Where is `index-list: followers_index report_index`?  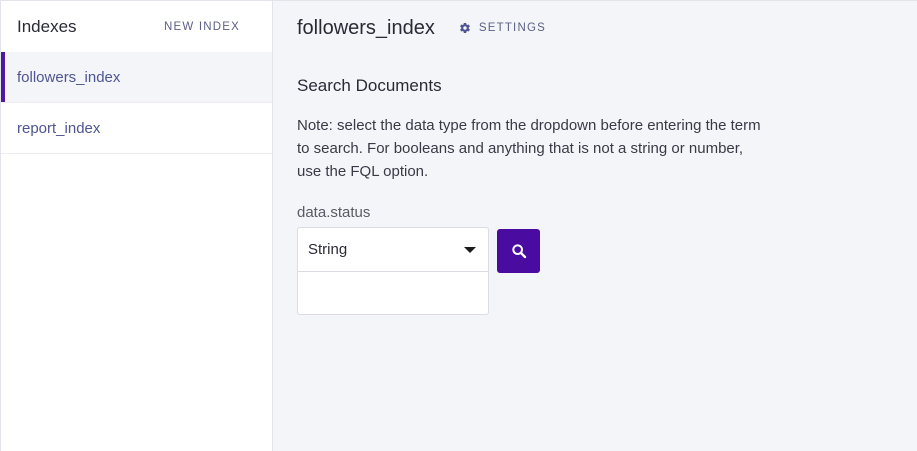
index-list: followers_index report_index is located at coordinates (136, 103).